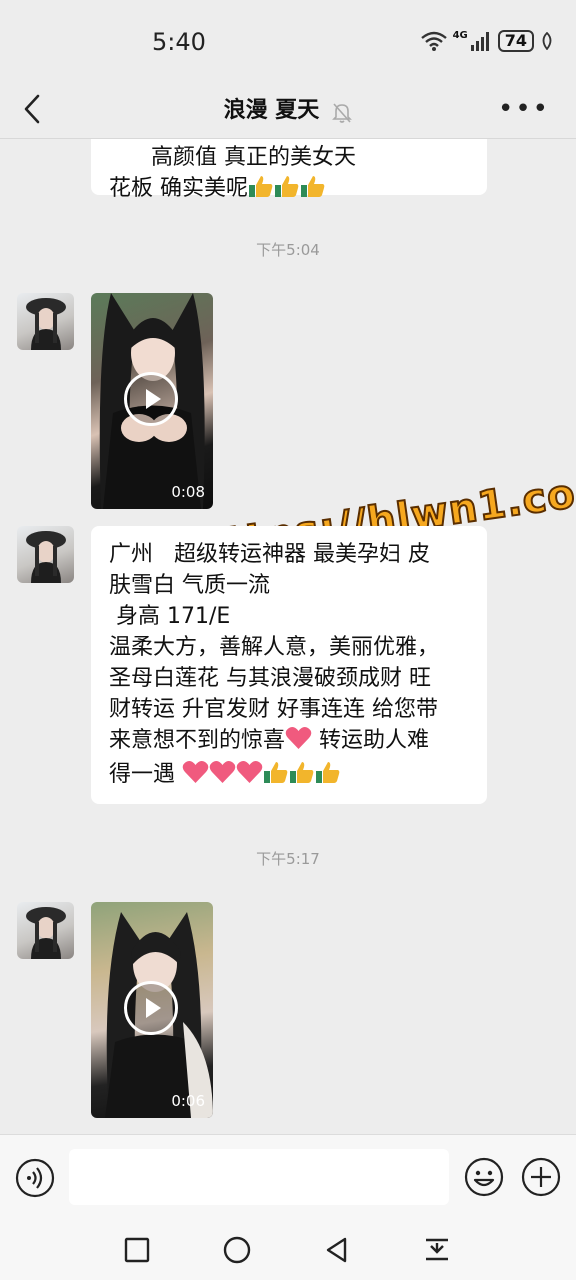  Describe the element at coordinates (189, 585) in the screenshot. I see `line-2: 肤雪白 气质一流` at that location.